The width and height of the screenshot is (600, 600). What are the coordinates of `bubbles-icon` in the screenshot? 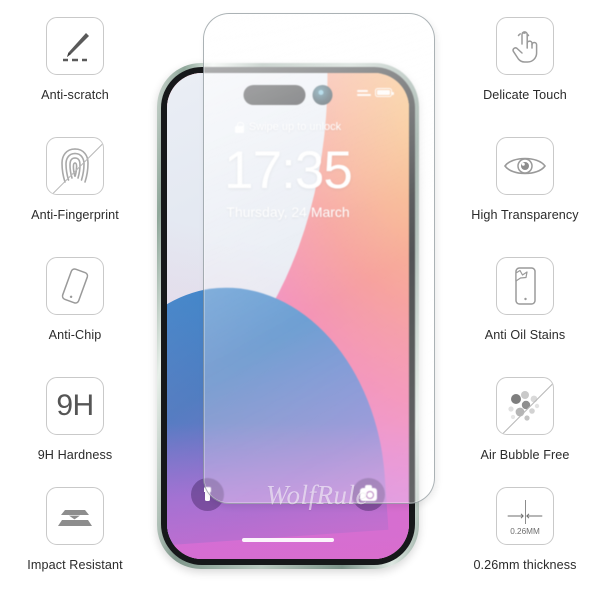 It's located at (525, 406).